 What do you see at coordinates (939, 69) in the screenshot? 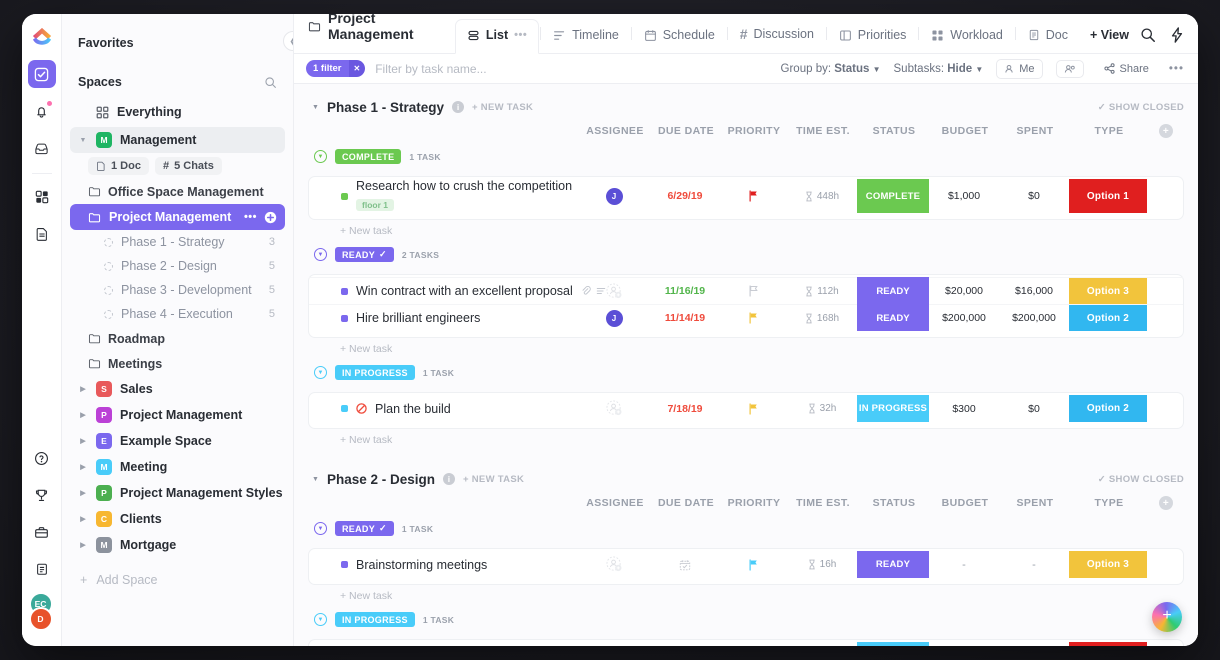
I see `subtasks-control: Subtasks: Hide ▼` at bounding box center [939, 69].